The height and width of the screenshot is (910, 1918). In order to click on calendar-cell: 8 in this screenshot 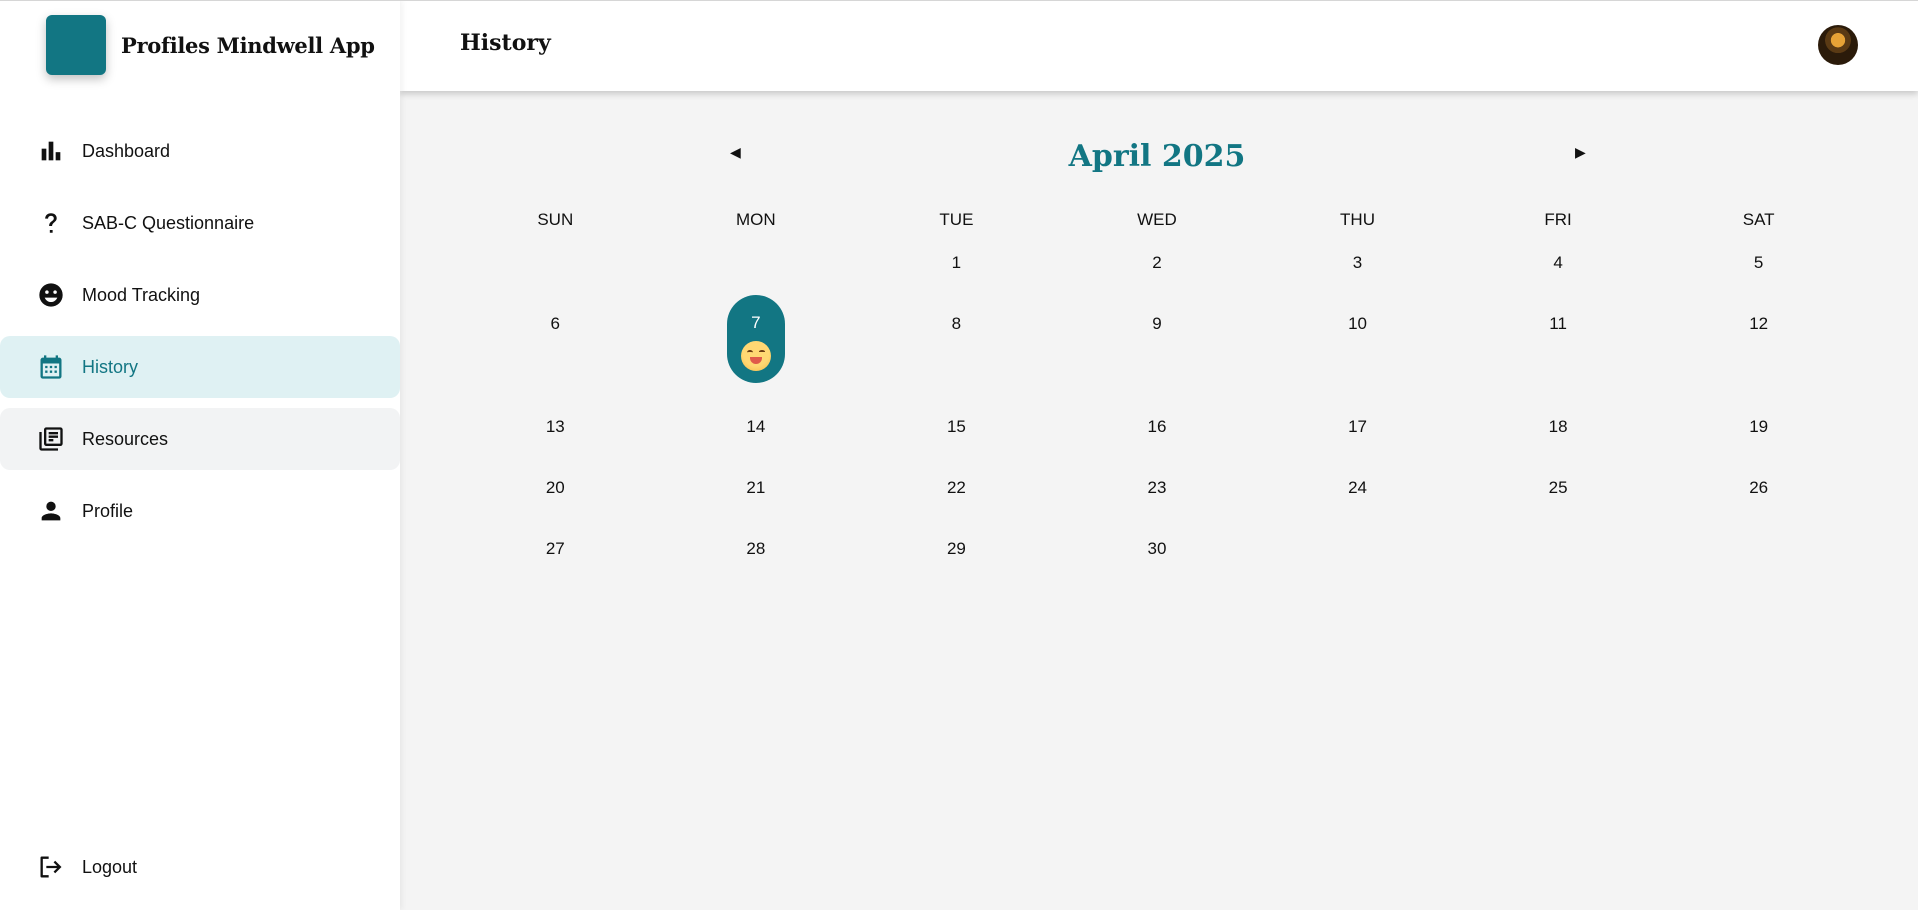, I will do `click(956, 362)`.